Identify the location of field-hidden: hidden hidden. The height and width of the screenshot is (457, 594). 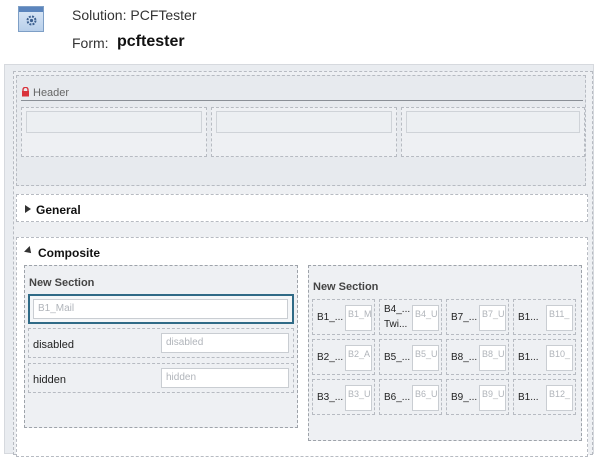
(161, 378).